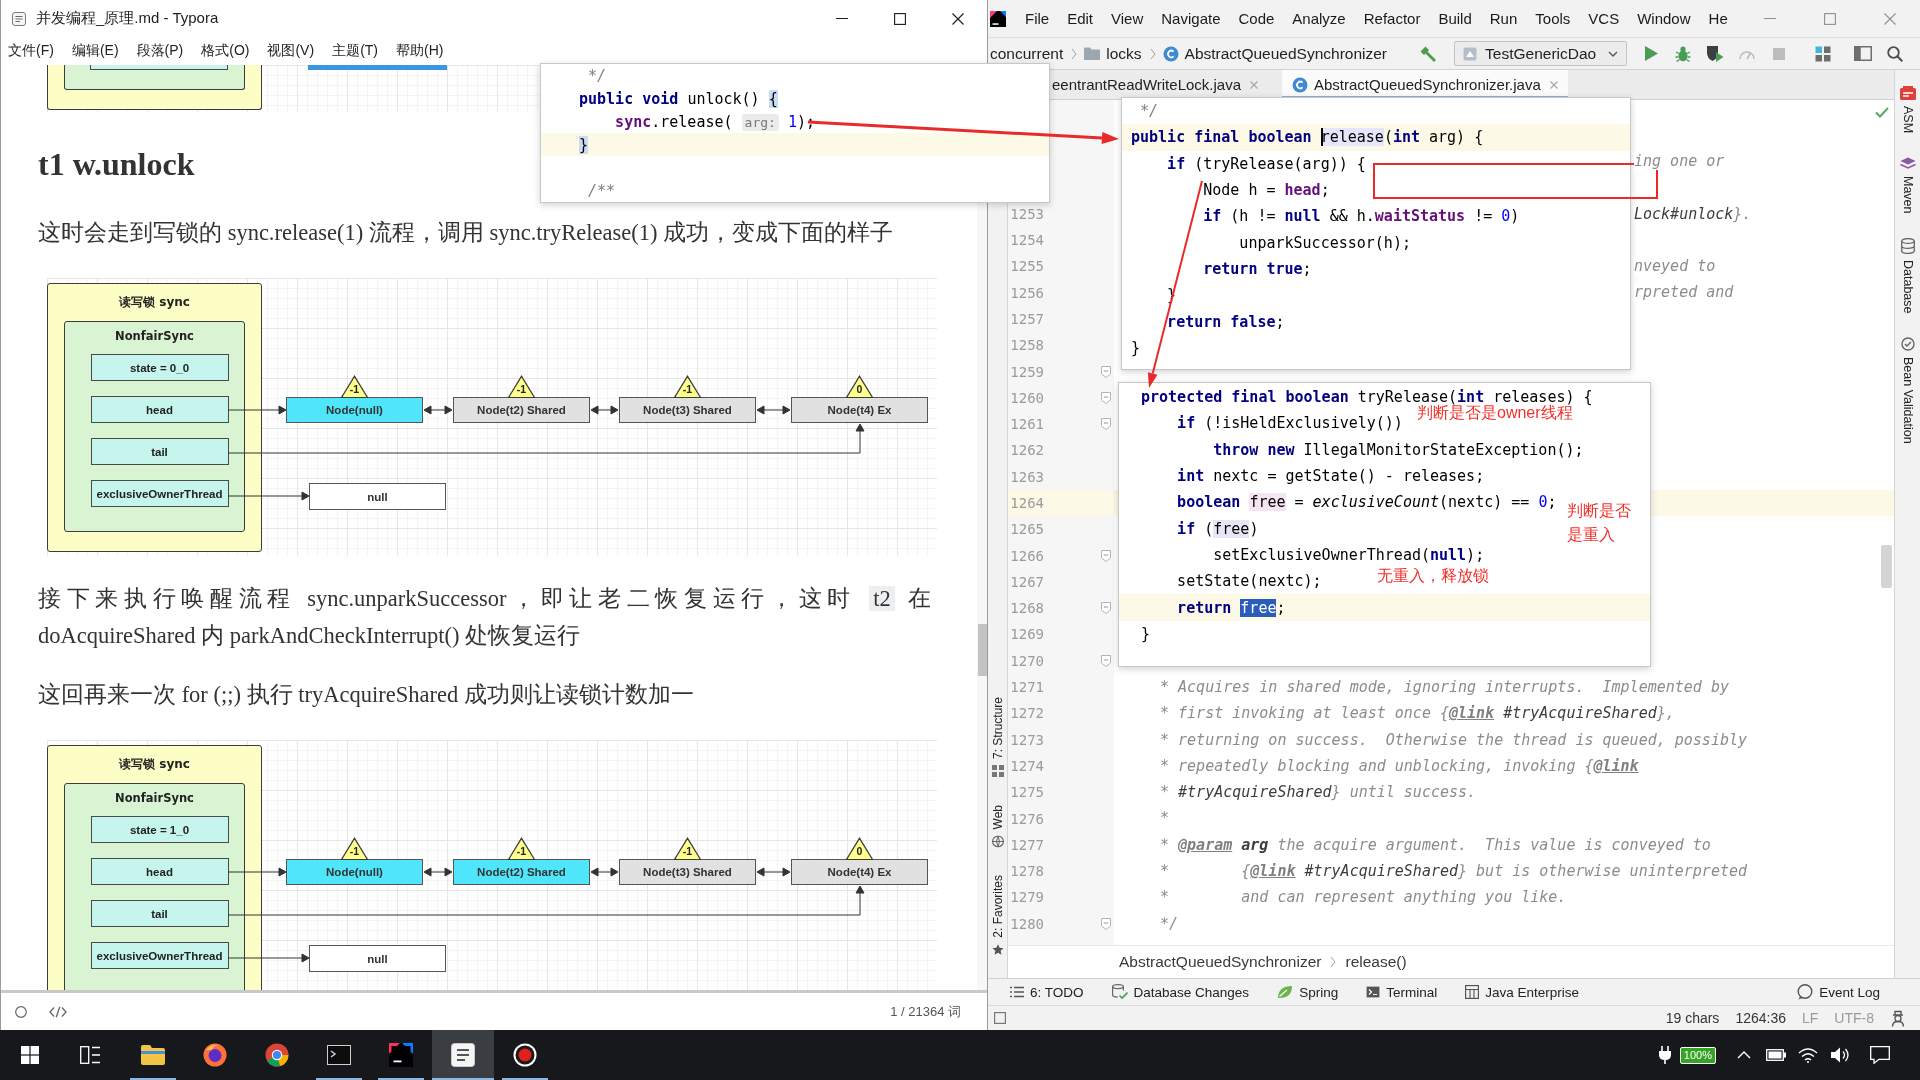 This screenshot has width=1920, height=1080. I want to click on line-number: 1258, so click(1027, 345).